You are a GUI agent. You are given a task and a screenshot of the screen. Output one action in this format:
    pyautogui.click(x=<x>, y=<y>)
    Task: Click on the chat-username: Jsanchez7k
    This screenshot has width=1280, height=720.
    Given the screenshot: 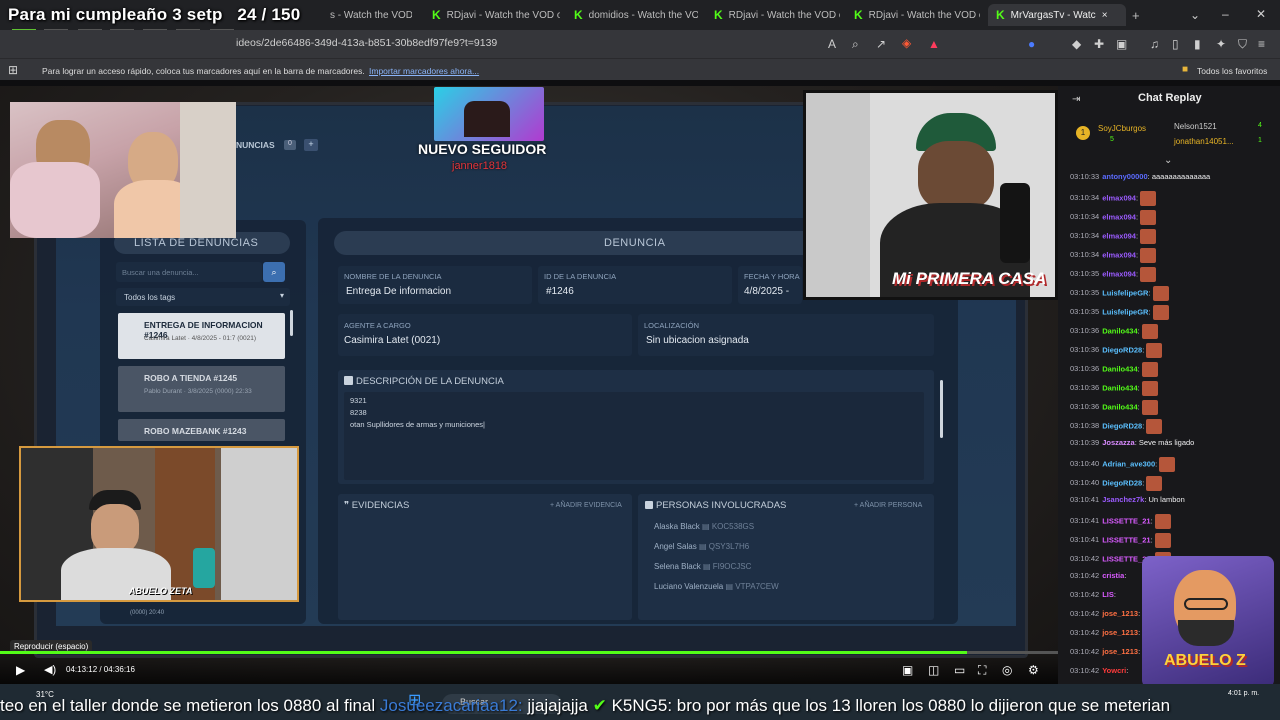 What is the action you would take?
    pyautogui.click(x=1123, y=499)
    